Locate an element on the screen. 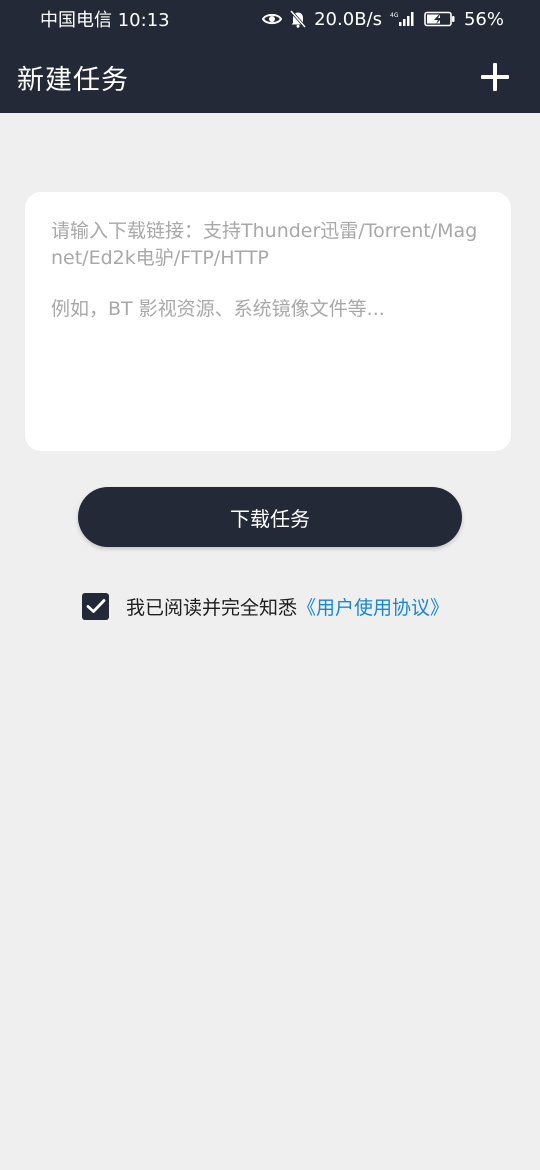 This screenshot has height=1170, width=540. status-right: 20.0B/s 4G 56% is located at coordinates (383, 19).